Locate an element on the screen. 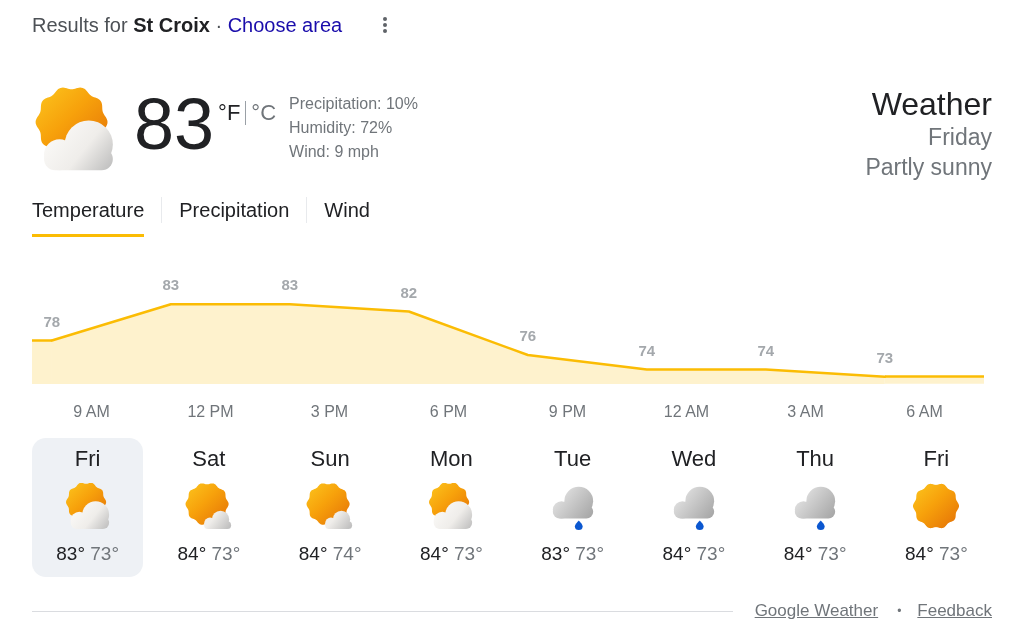  time-axis-label: 9 AM is located at coordinates (91, 411).